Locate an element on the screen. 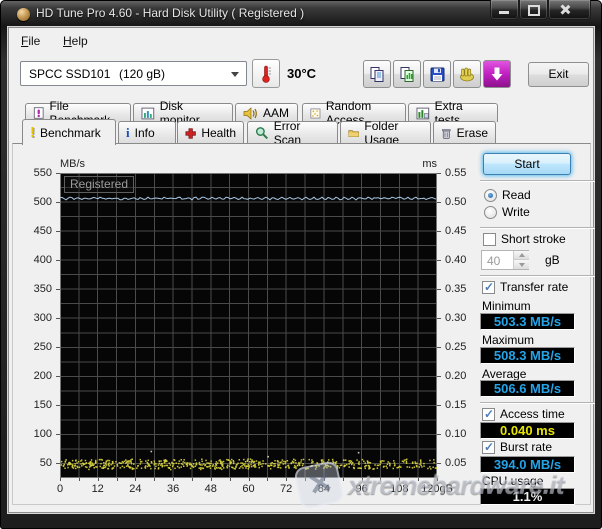 The width and height of the screenshot is (602, 529). tab-erase: Erase is located at coordinates (464, 132).